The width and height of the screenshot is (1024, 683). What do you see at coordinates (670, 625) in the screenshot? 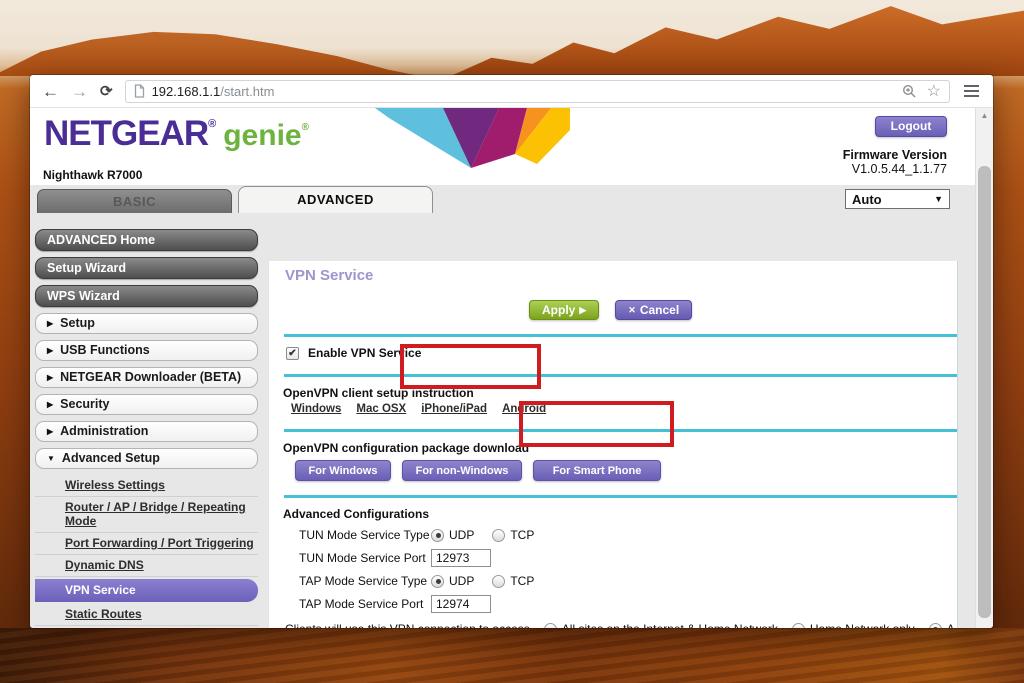
I see `access-all-sites-label: All sites on the Internet & Home Network` at bounding box center [670, 625].